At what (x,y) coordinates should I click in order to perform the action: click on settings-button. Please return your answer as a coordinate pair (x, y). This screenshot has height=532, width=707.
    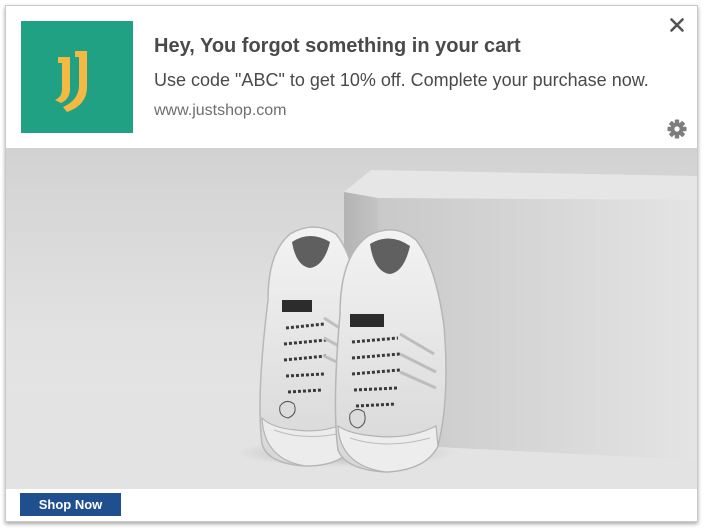
    Looking at the image, I should click on (677, 129).